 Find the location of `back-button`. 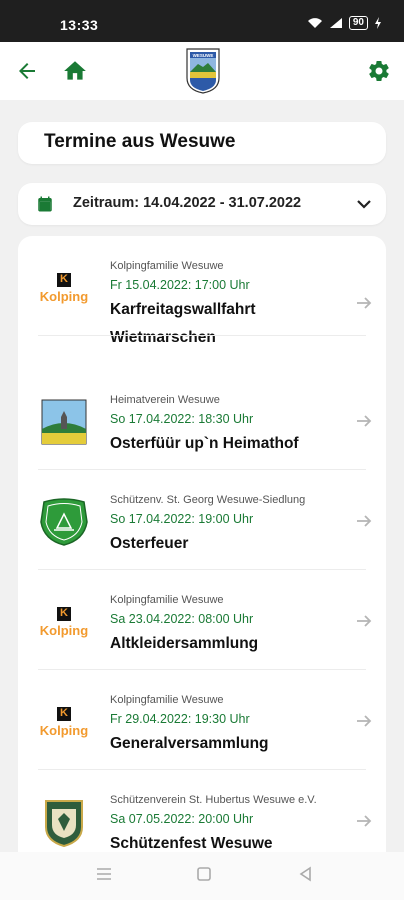

back-button is located at coordinates (27, 71).